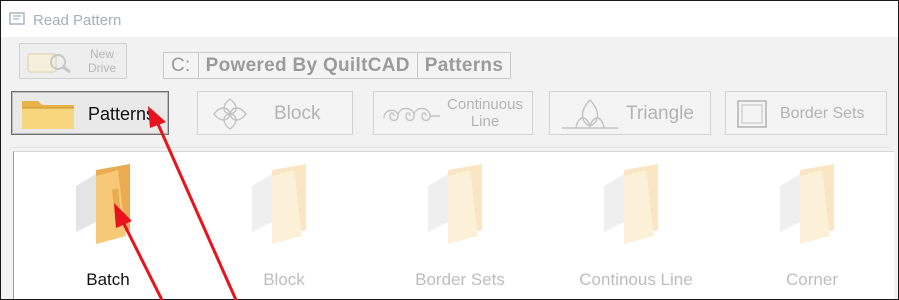  What do you see at coordinates (230, 114) in the screenshot?
I see `block-knot-icon` at bounding box center [230, 114].